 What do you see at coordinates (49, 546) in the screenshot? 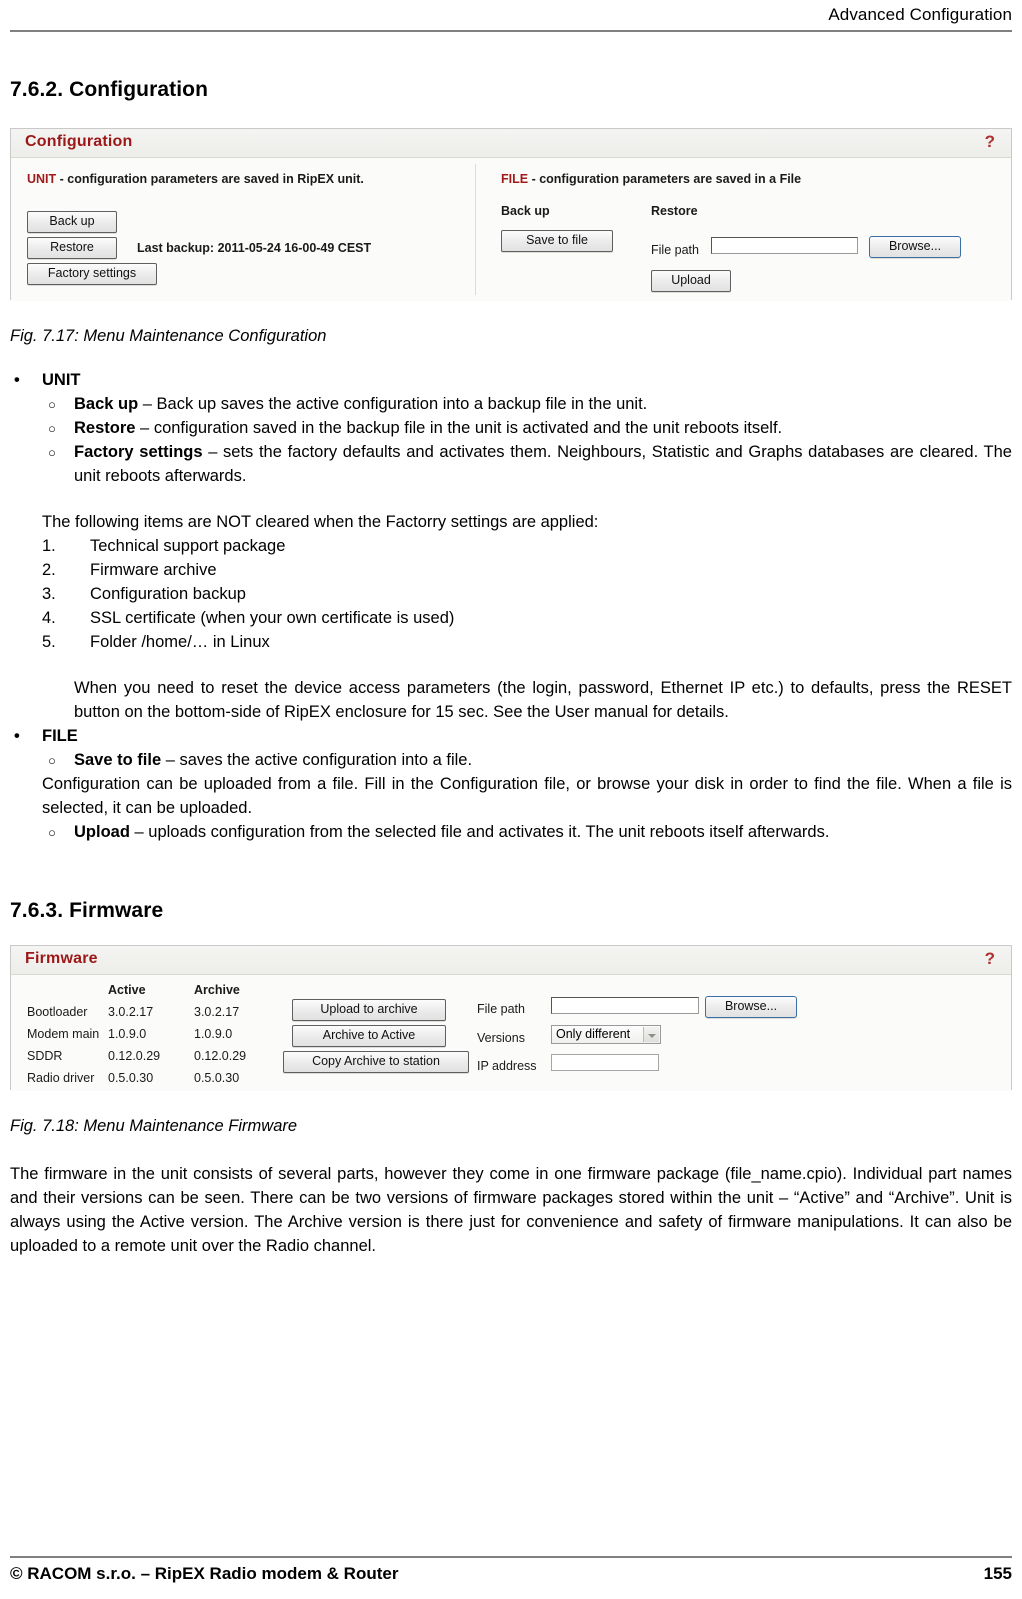
I see `item-number: 1.` at bounding box center [49, 546].